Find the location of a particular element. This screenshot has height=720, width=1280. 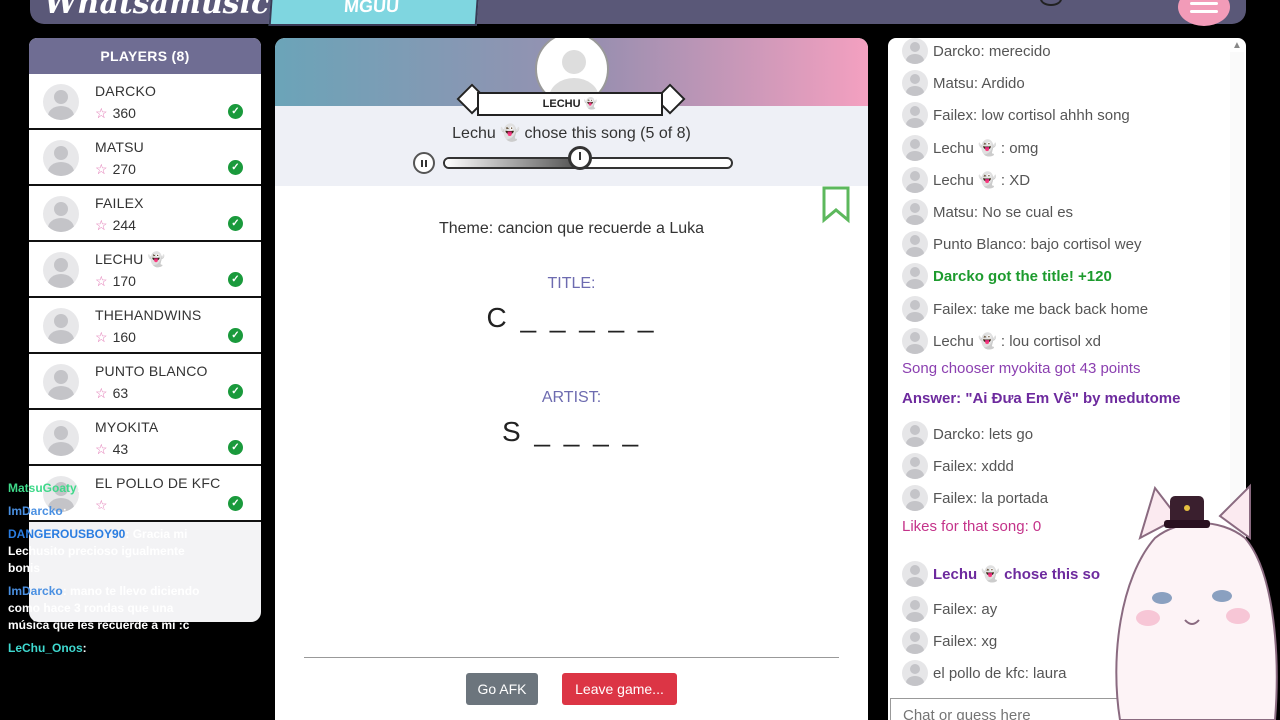

overlay-chat-user: MatsuGoaty is located at coordinates (42, 488).